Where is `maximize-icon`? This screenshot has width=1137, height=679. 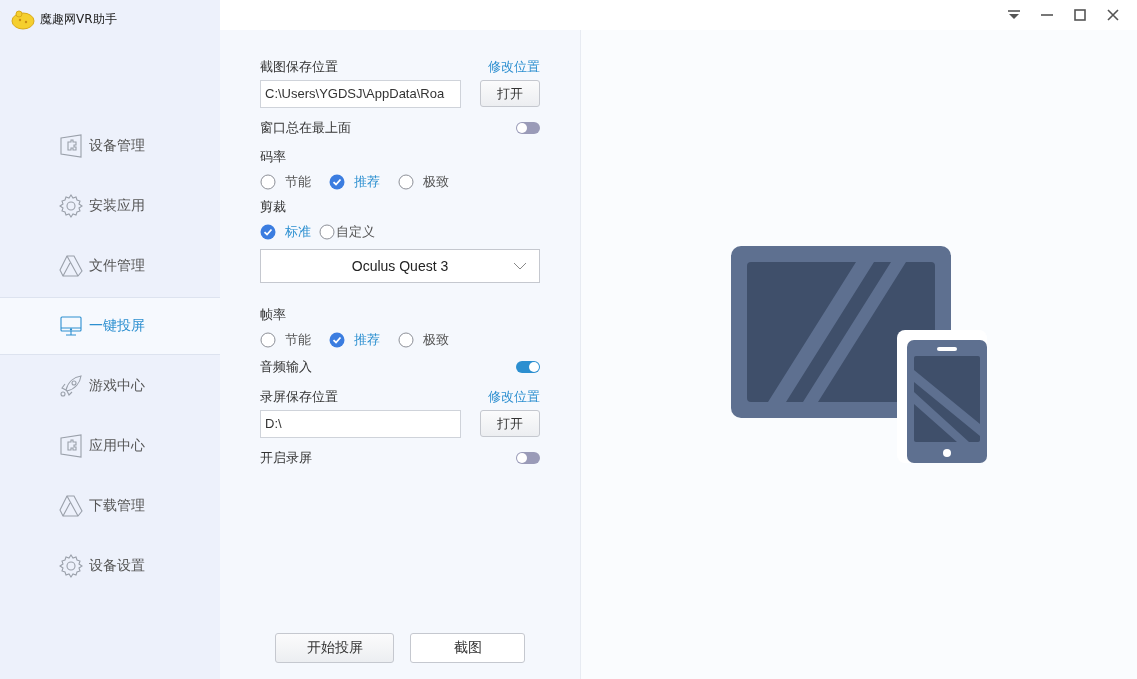 maximize-icon is located at coordinates (1080, 15).